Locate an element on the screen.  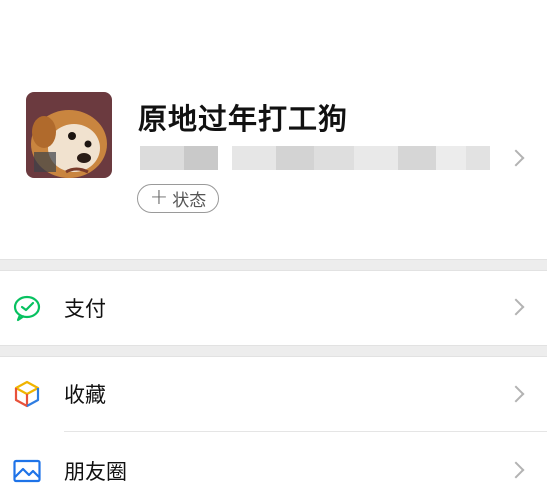
add-status-button: + 状态 is located at coordinates (178, 198).